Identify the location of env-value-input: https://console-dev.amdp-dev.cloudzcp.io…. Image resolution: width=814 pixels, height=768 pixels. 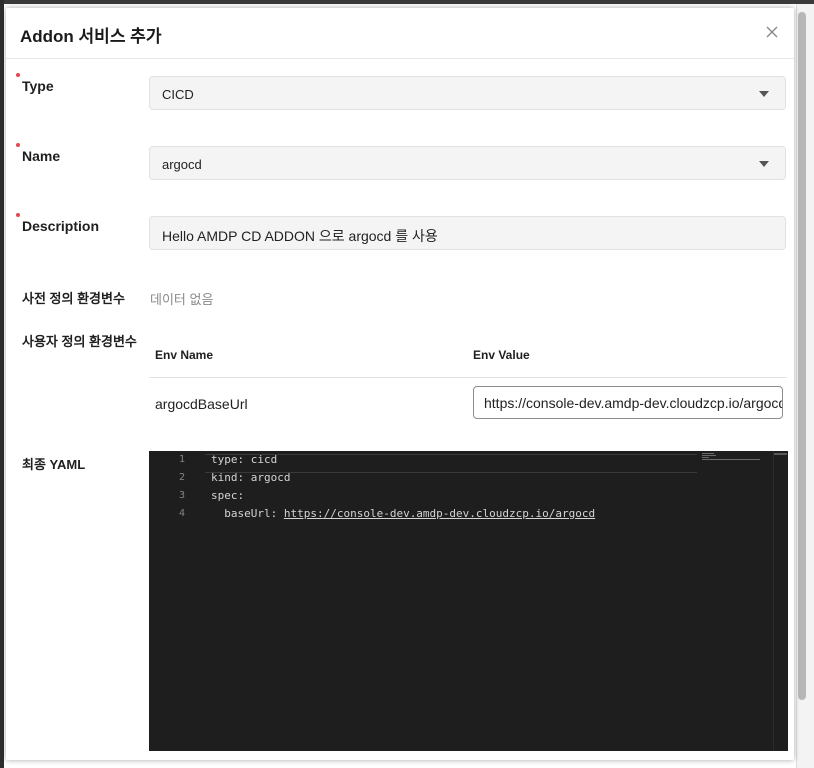
(628, 402).